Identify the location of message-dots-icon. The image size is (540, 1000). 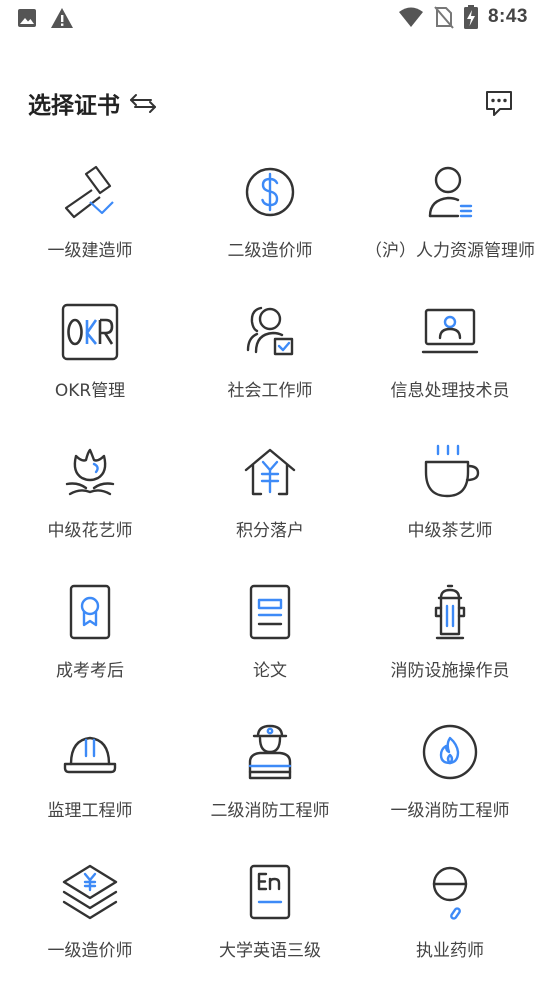
(499, 103).